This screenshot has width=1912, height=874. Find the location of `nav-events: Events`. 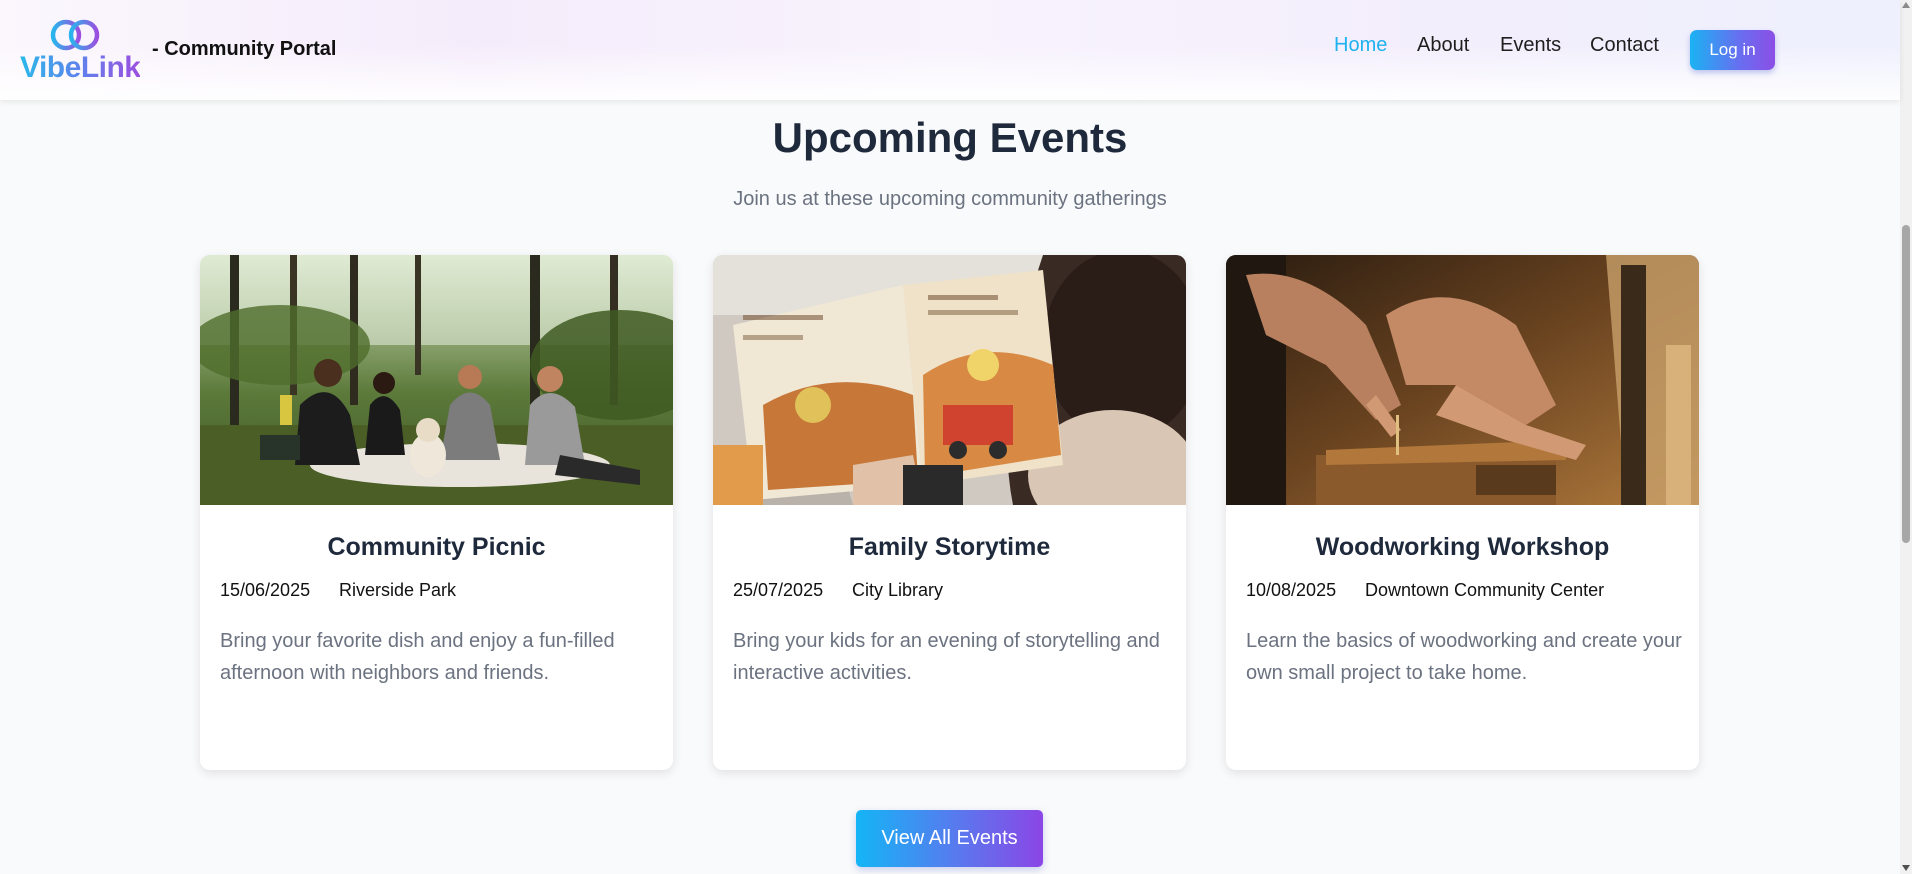

nav-events: Events is located at coordinates (1530, 45).